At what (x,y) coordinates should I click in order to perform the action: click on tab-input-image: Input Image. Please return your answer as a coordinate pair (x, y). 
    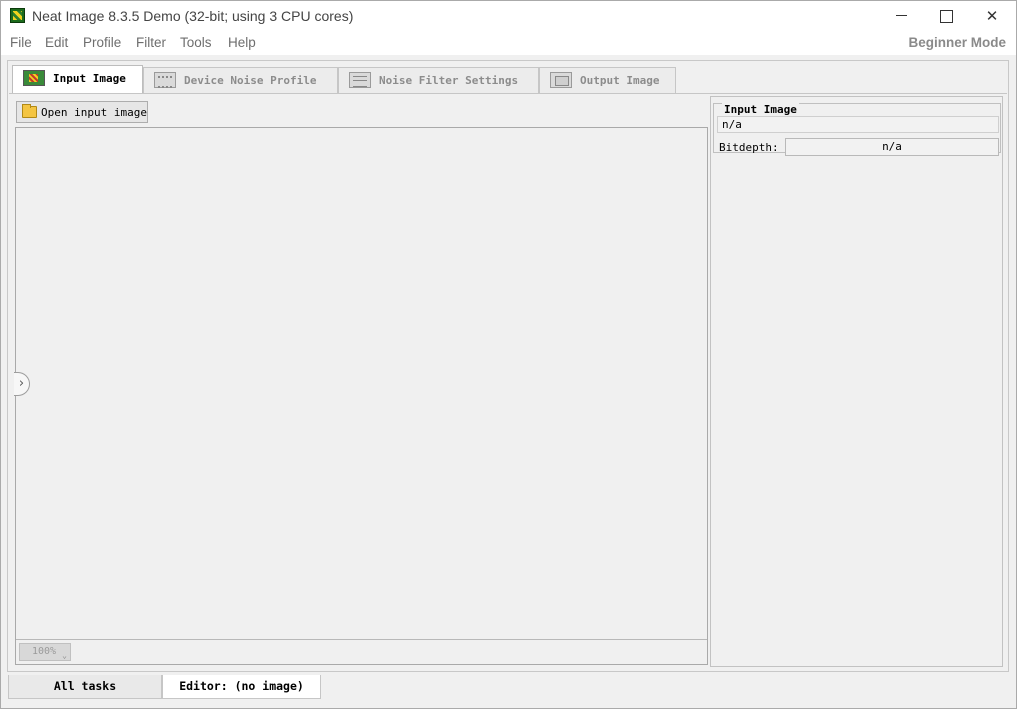
    Looking at the image, I should click on (77, 79).